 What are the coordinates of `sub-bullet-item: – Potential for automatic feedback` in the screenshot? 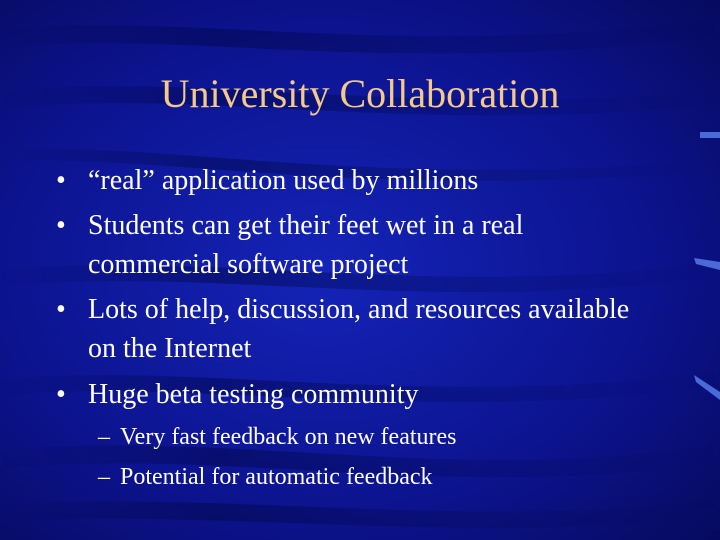 It's located at (378, 477).